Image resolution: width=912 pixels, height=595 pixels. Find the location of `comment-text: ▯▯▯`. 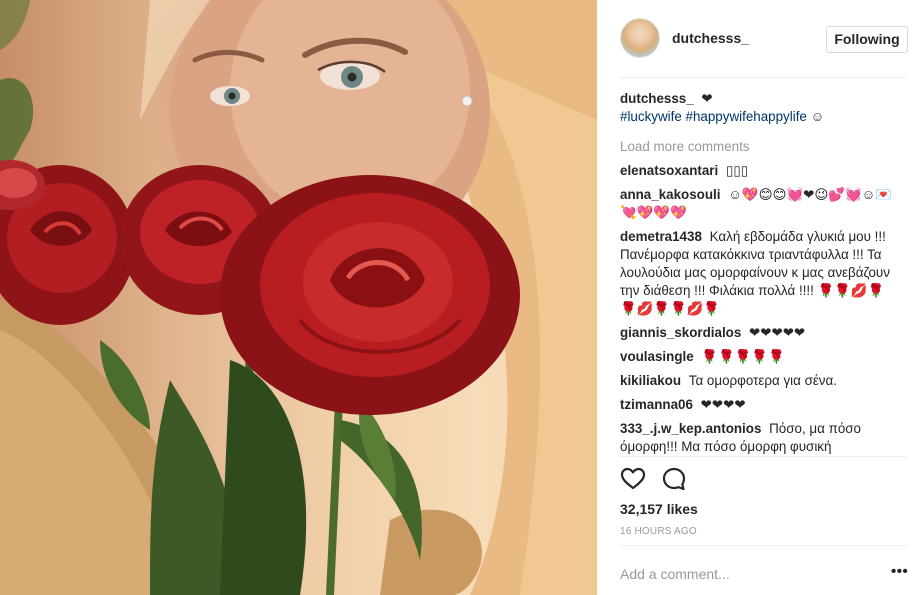

comment-text: ▯▯▯ is located at coordinates (737, 170).